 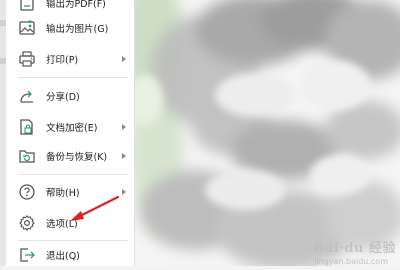 I want to click on menu-item-label: 文档加密(E), so click(x=72, y=128).